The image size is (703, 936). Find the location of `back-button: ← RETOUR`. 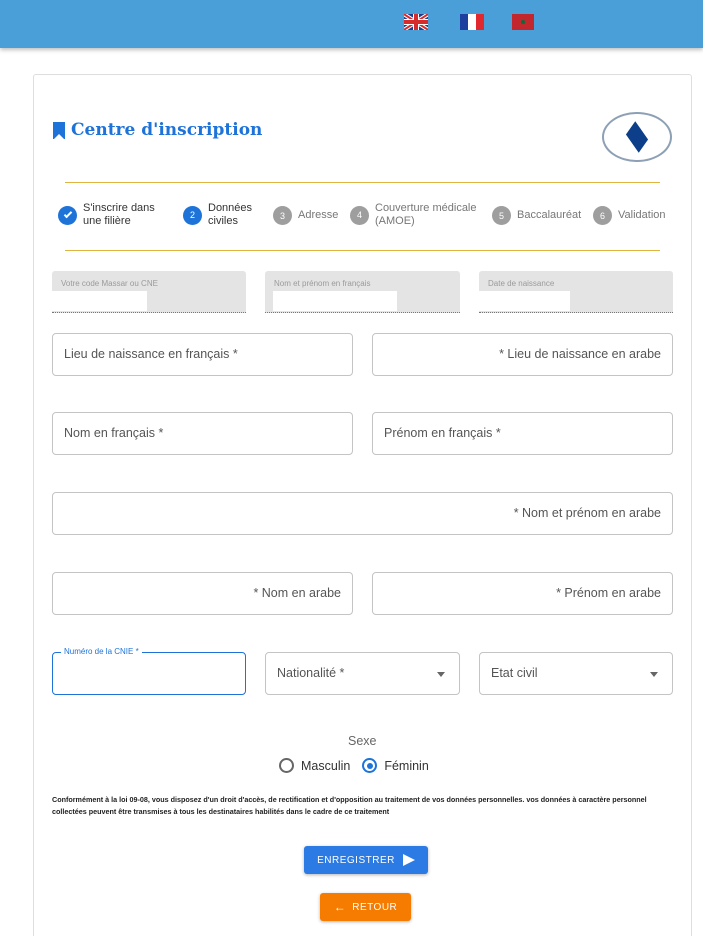

back-button: ← RETOUR is located at coordinates (365, 907).